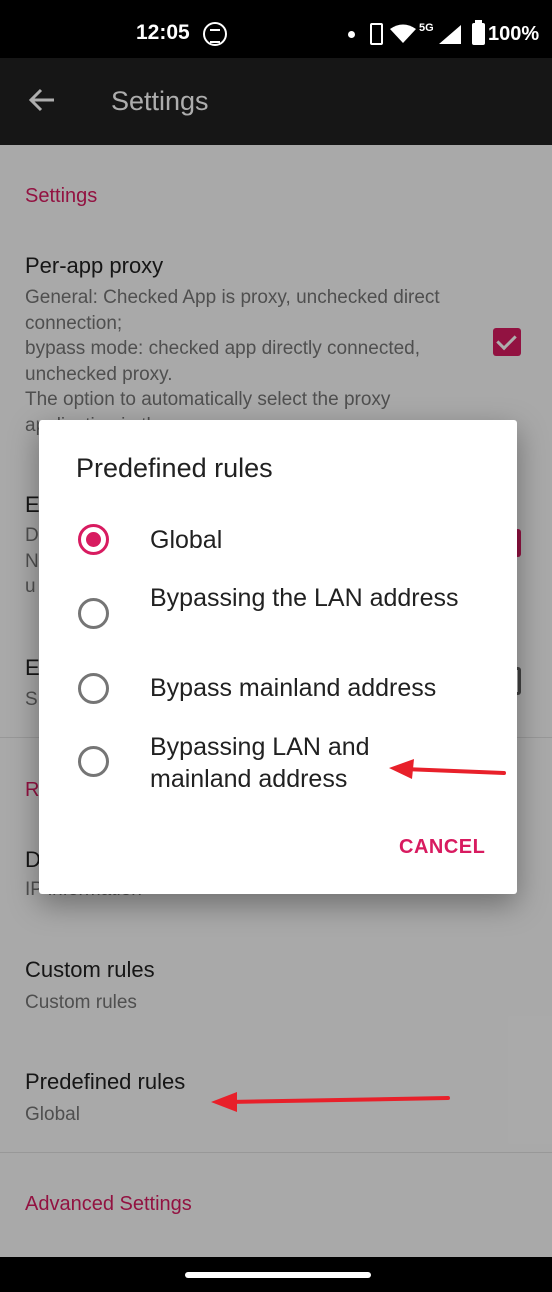  Describe the element at coordinates (447, 769) in the screenshot. I see `annotation-arrow-dialog` at that location.